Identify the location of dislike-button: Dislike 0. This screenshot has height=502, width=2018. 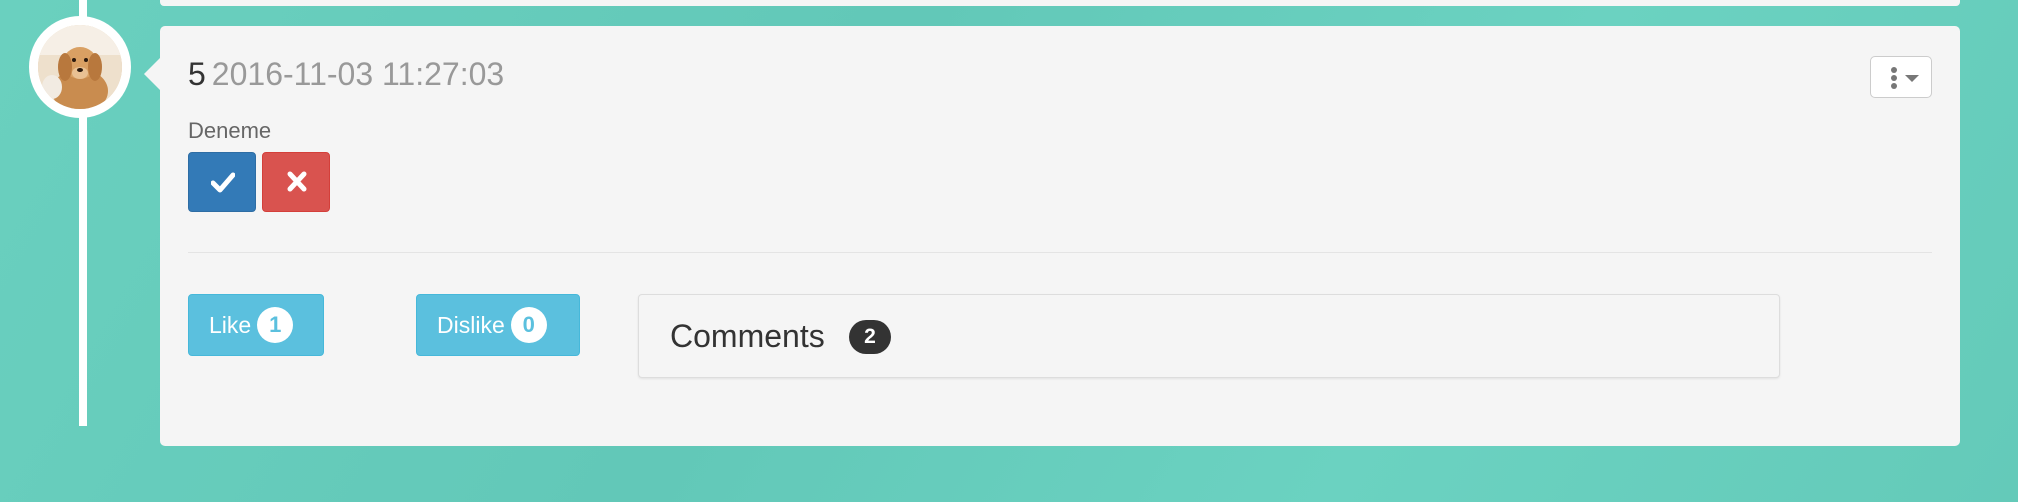
(498, 325).